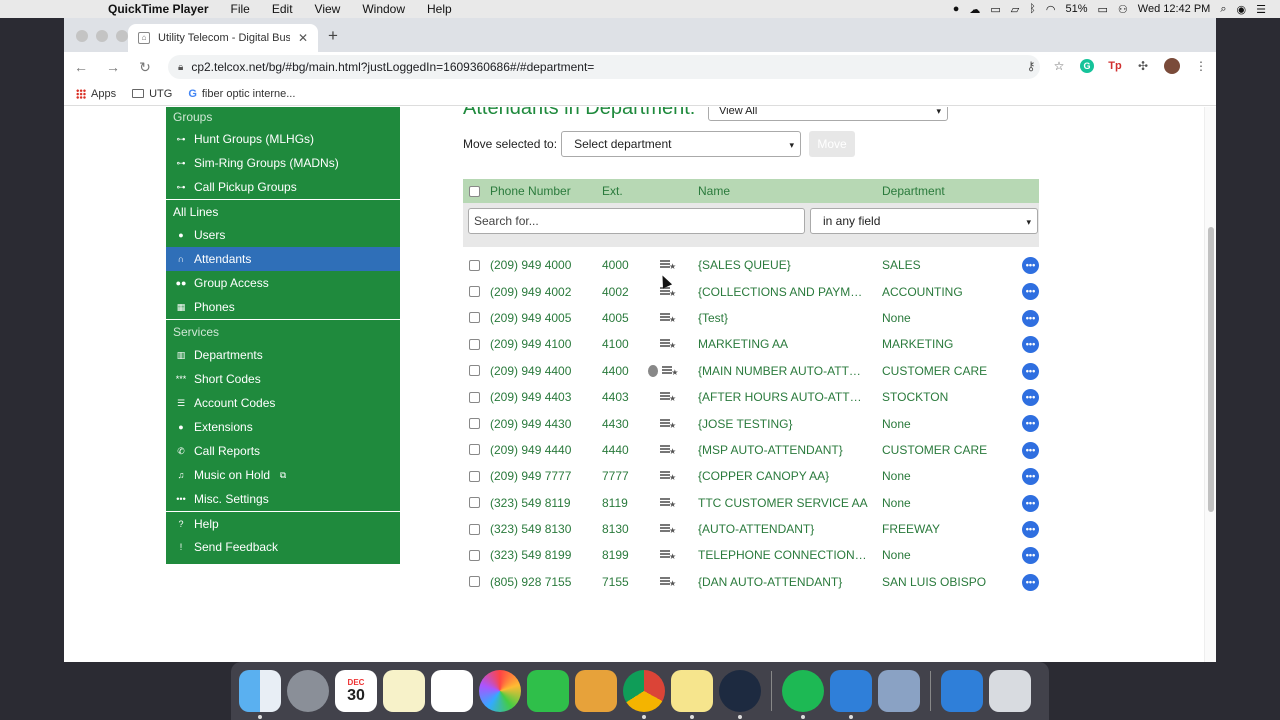 The image size is (1280, 720). What do you see at coordinates (1223, 9) in the screenshot?
I see `spotlight-icon: ⌕` at bounding box center [1223, 9].